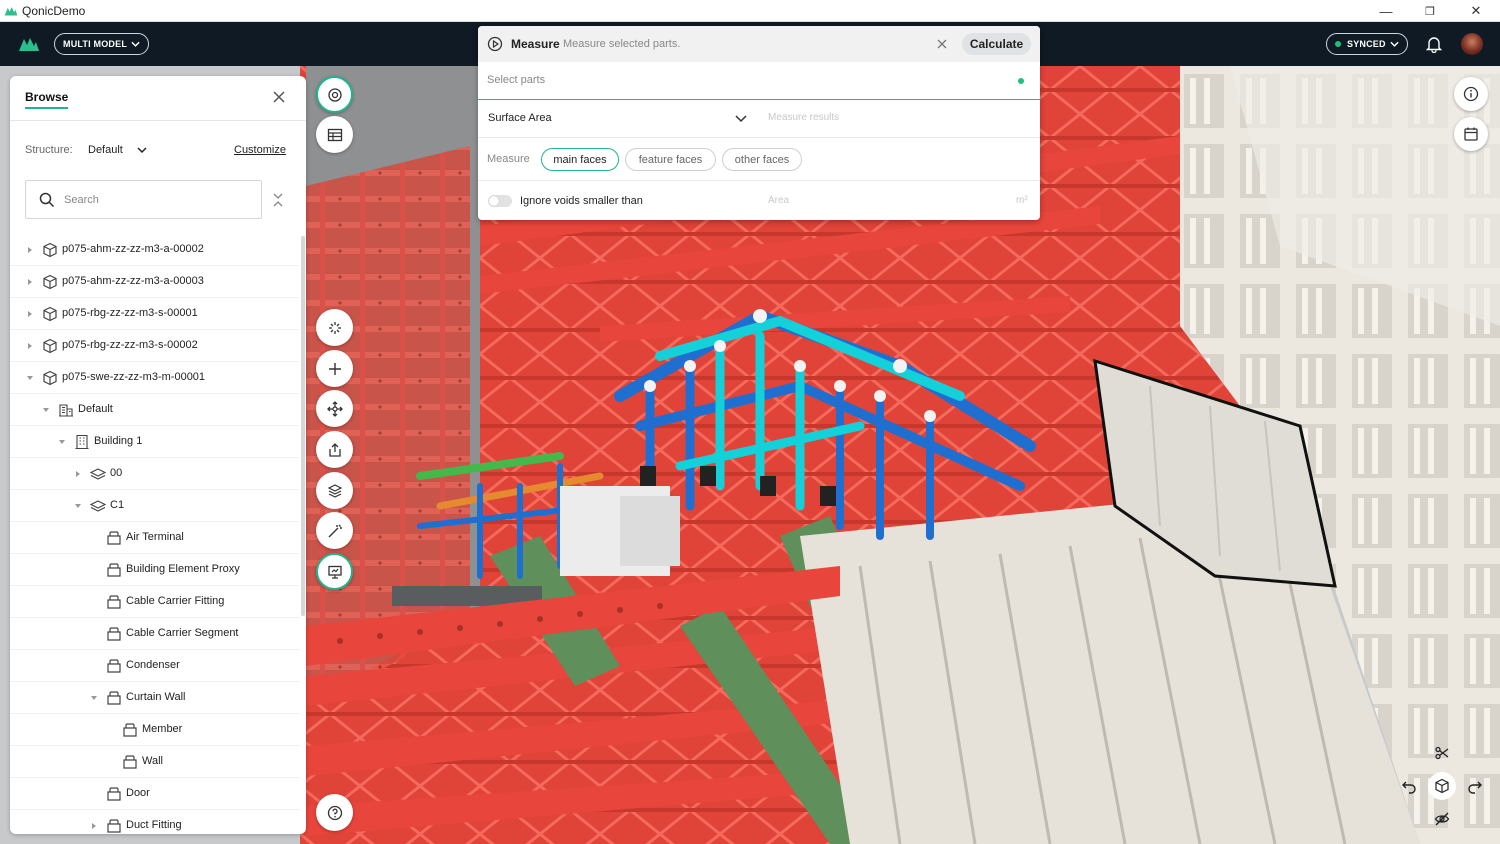  I want to click on tree-item: p075-rbg-zz-zz-m3-s-00001, so click(155, 314).